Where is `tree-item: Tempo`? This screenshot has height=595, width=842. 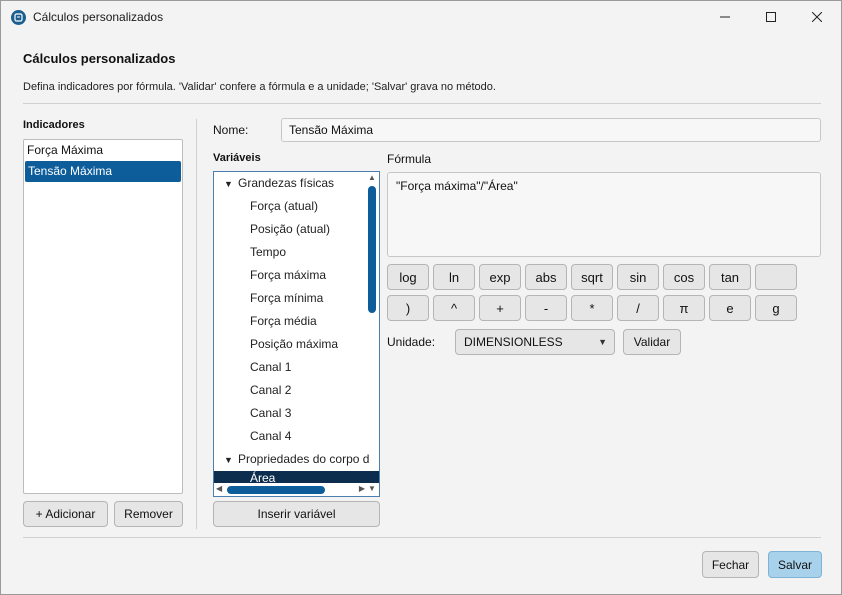
tree-item: Tempo is located at coordinates (296, 252).